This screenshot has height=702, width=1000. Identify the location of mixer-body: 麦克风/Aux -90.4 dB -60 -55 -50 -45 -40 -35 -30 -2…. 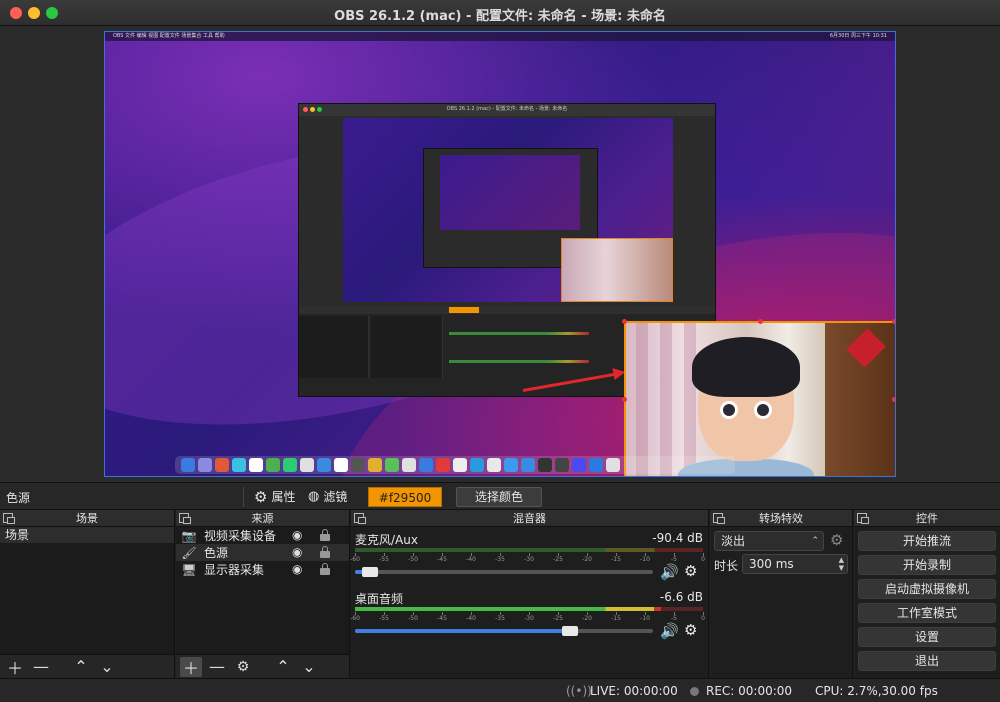
(529, 602).